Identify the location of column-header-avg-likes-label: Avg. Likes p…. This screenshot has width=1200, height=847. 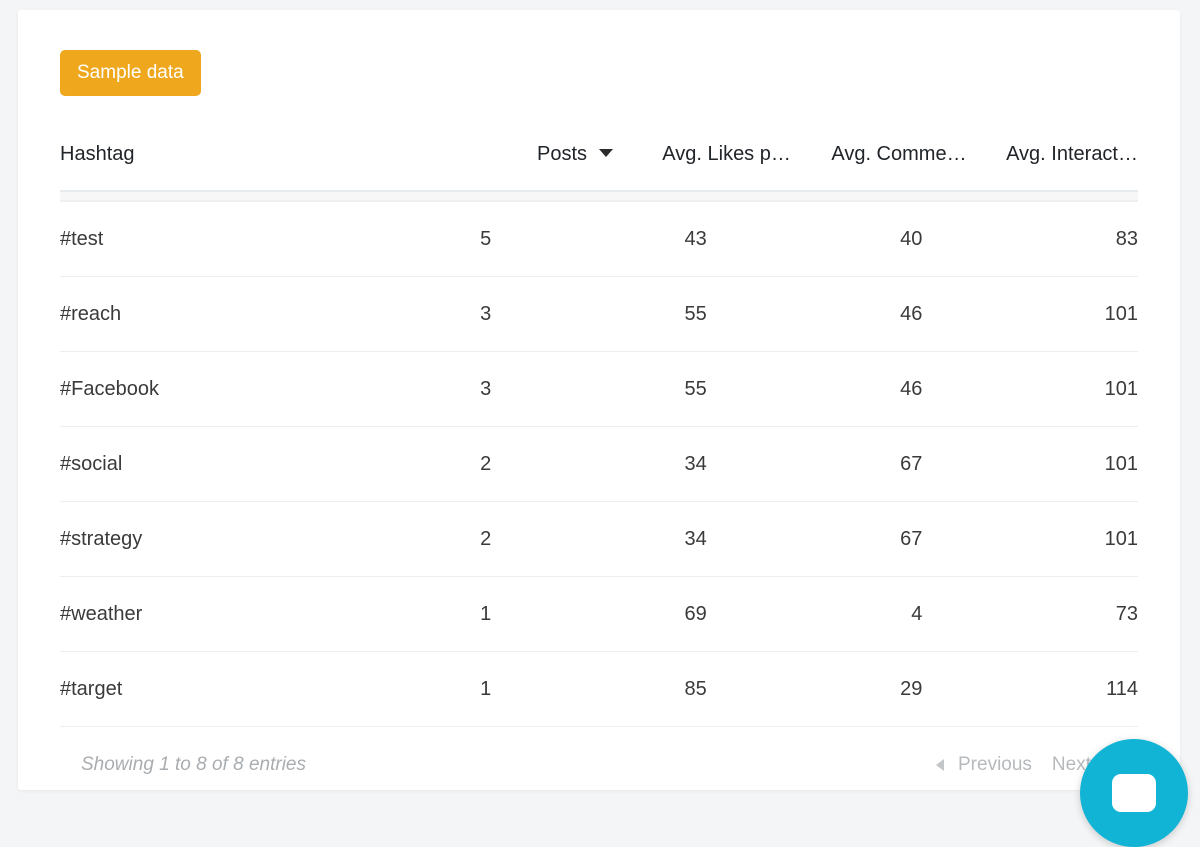
(726, 154).